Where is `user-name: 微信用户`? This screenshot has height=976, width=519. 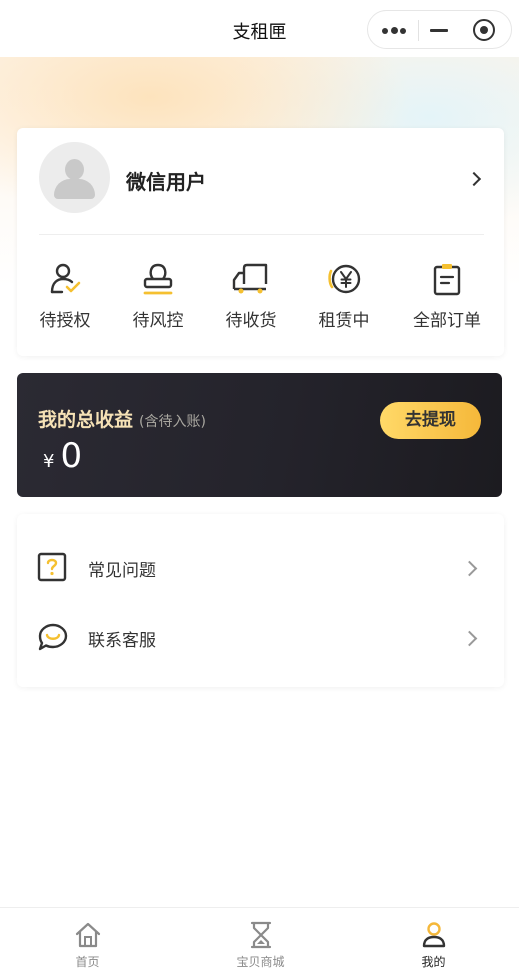
user-name: 微信用户 is located at coordinates (166, 180).